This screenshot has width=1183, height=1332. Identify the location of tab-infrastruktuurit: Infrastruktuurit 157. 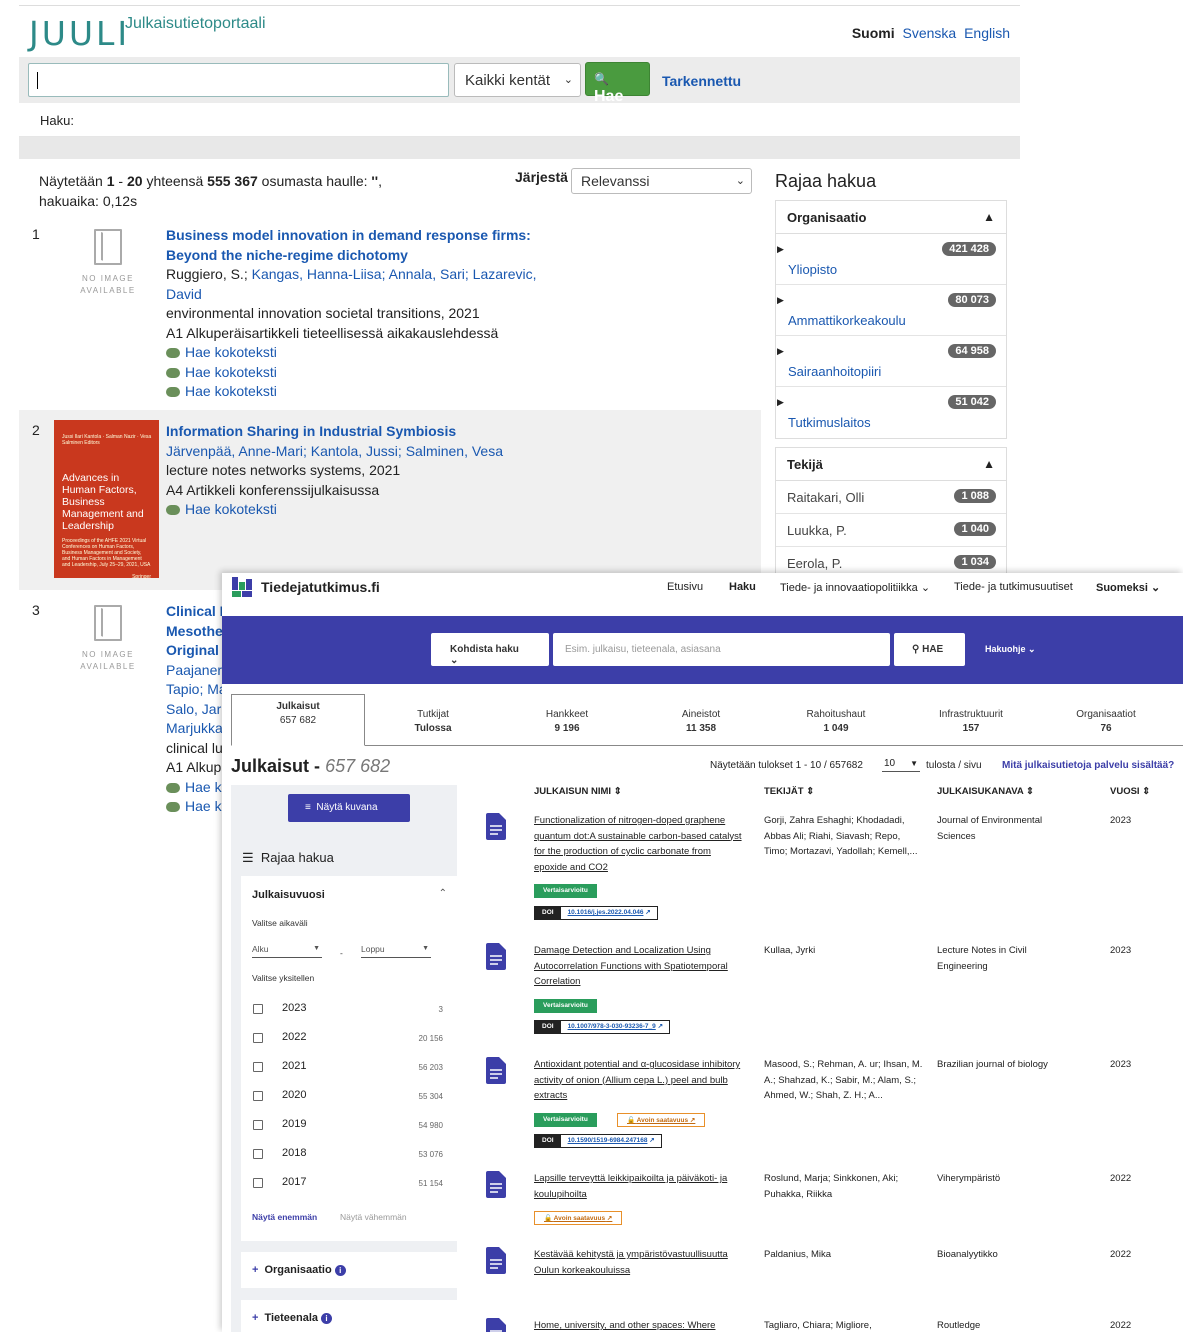
(971, 720).